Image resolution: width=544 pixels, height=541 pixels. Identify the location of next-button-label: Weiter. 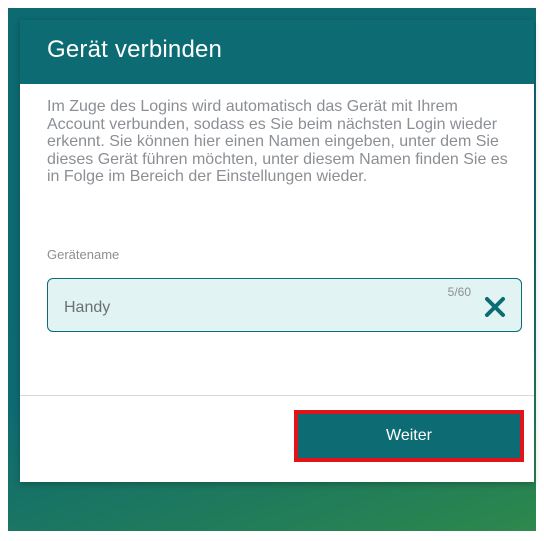
(409, 435).